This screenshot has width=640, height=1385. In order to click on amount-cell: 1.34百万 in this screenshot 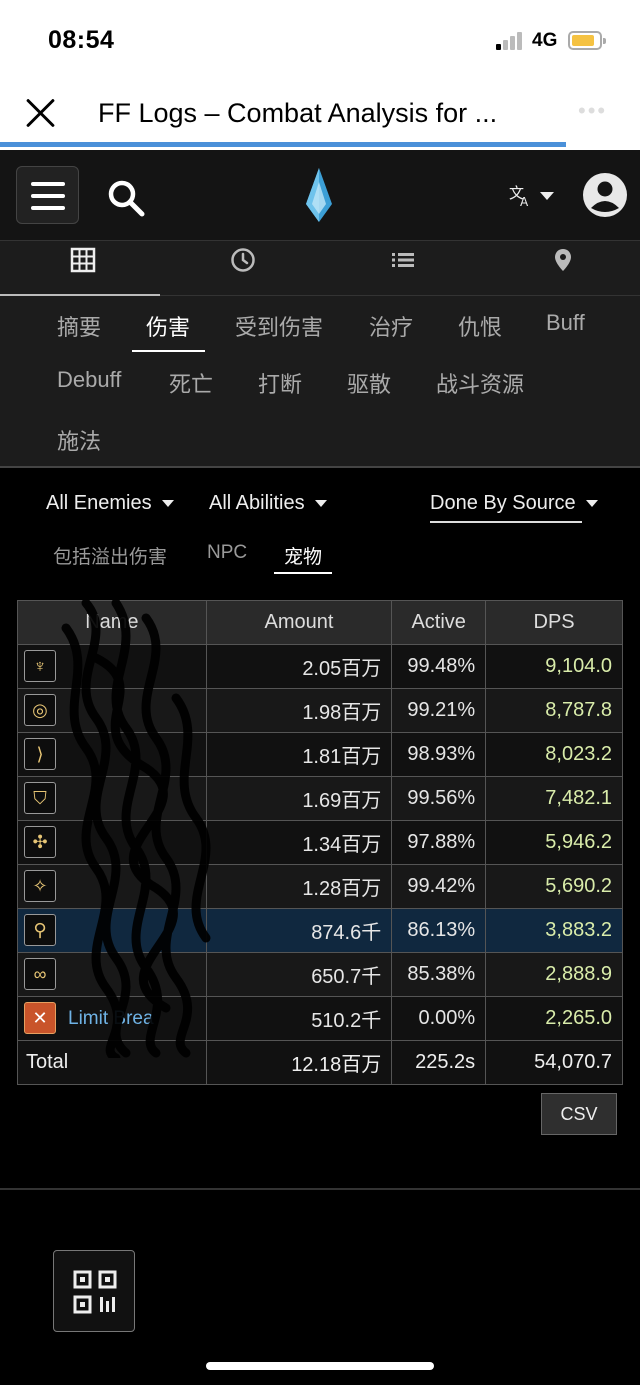, I will do `click(299, 842)`.